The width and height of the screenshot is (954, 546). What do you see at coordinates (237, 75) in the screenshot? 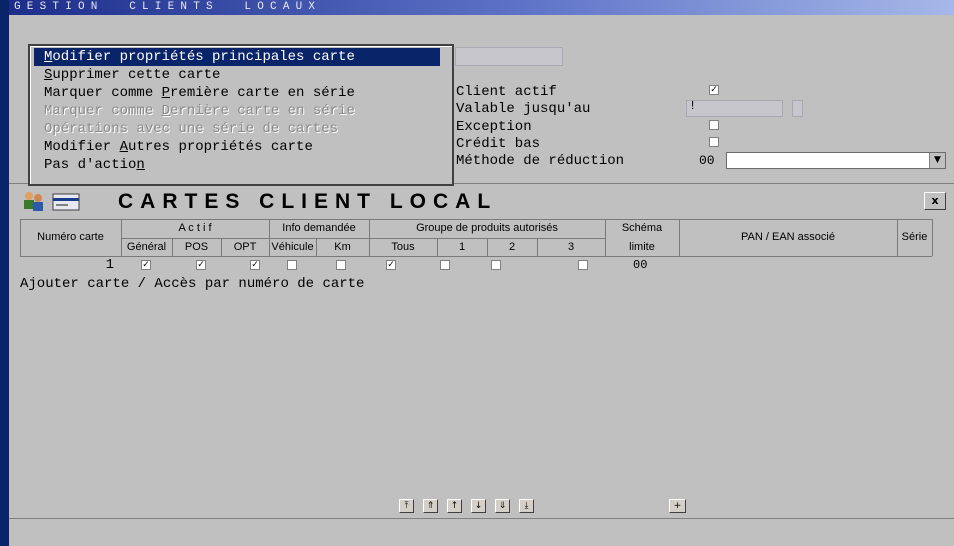
I see `menu-item-1: Supprimer cette carte` at bounding box center [237, 75].